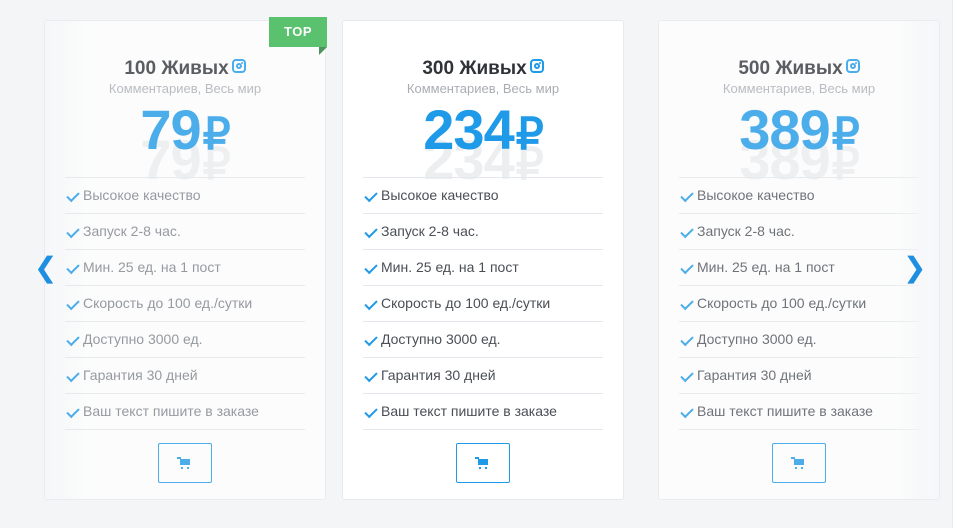 The image size is (957, 528). What do you see at coordinates (784, 129) in the screenshot?
I see `price-value: 389` at bounding box center [784, 129].